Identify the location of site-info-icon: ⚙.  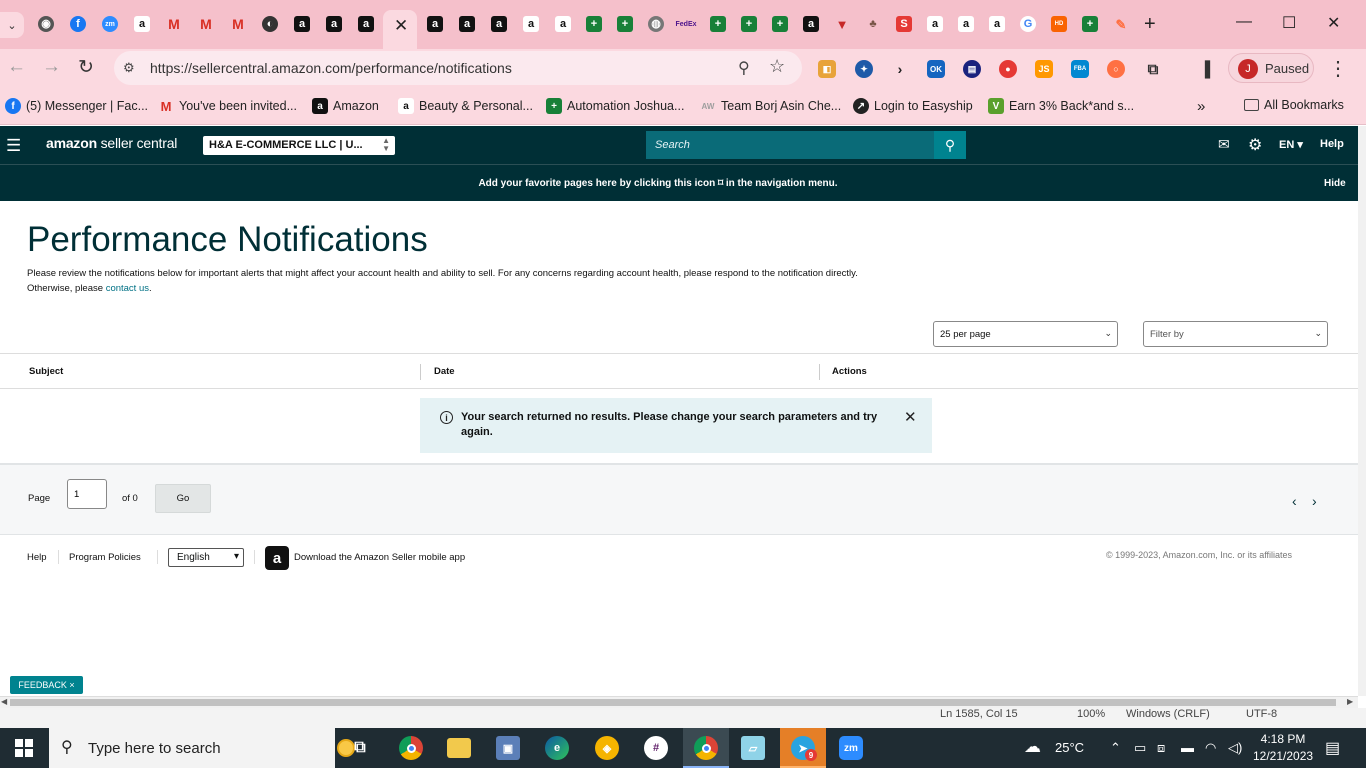
(129, 68).